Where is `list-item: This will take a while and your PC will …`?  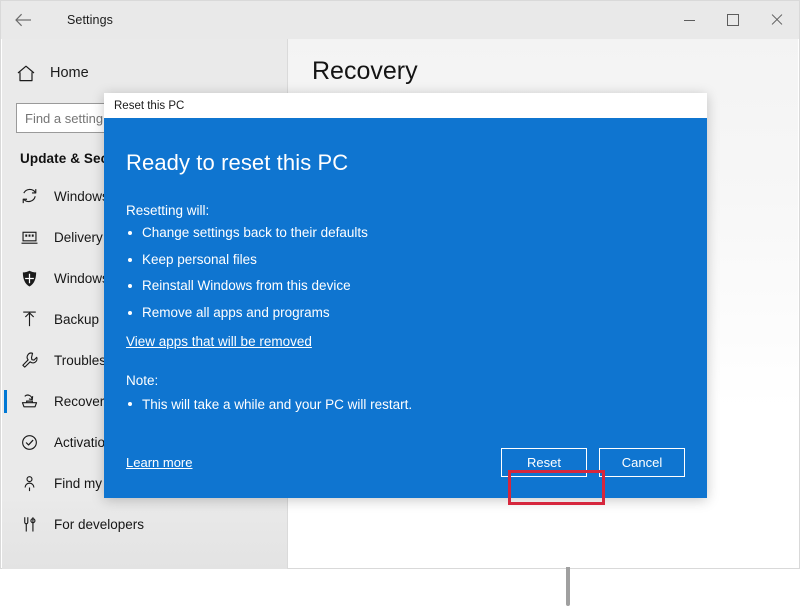 list-item: This will take a while and your PC will … is located at coordinates (405, 404).